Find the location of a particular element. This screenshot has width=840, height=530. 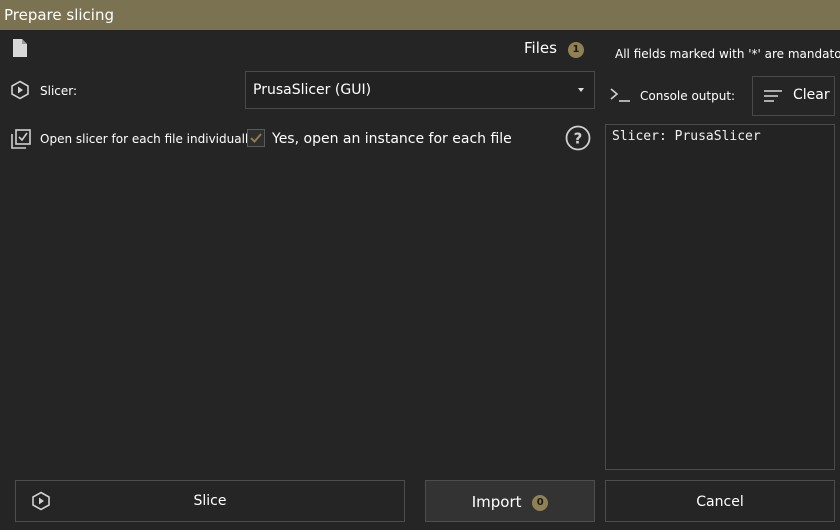

window-title: Prepare slicing is located at coordinates (59, 15).